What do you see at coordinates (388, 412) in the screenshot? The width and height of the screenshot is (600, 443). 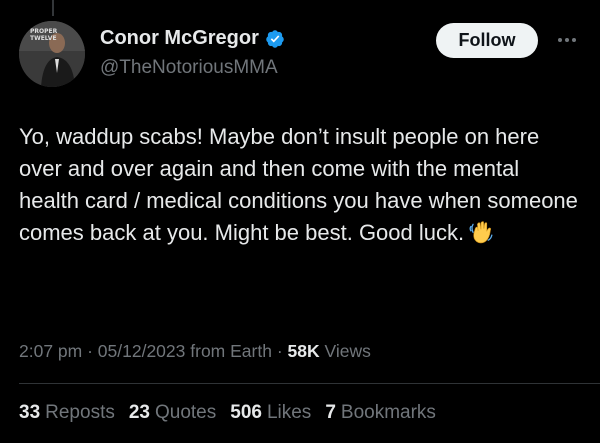 I see `bookmarks-label: Bookmarks` at bounding box center [388, 412].